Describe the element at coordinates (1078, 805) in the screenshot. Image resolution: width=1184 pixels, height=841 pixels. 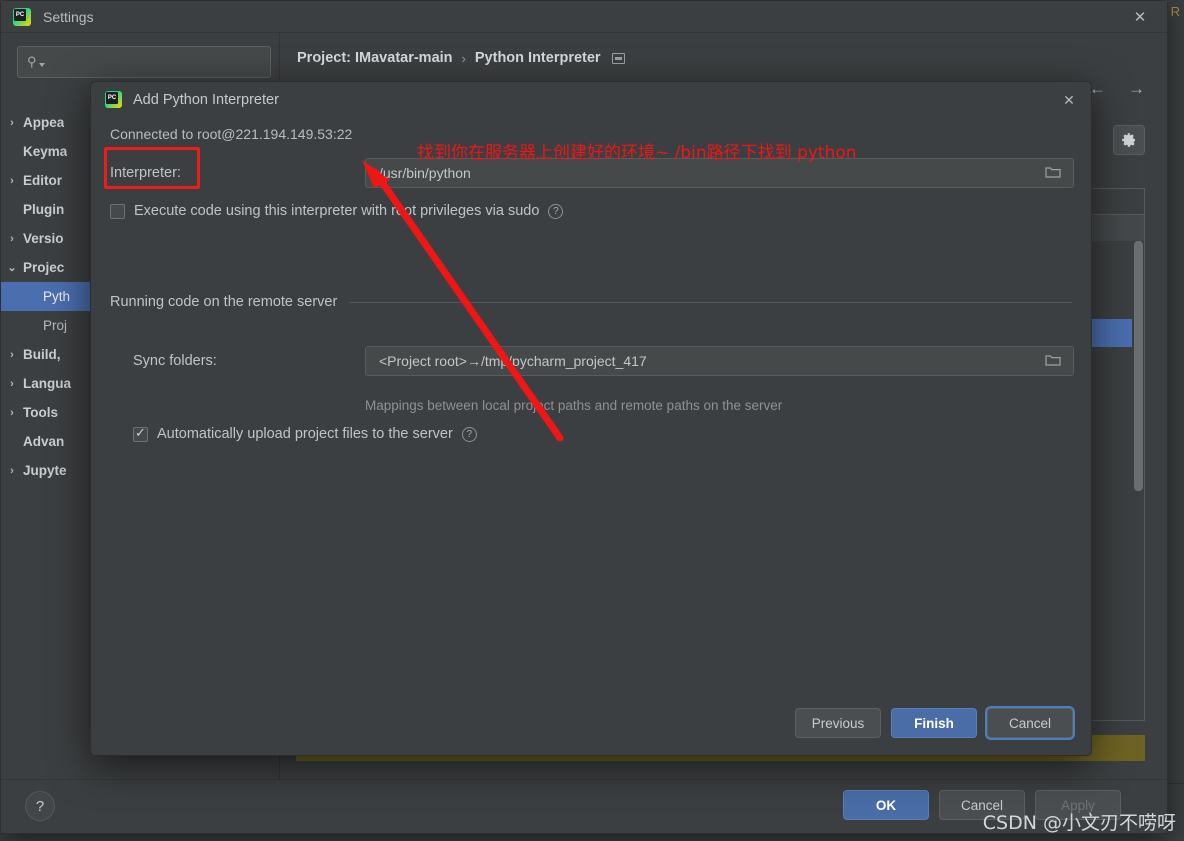
I see `apply-button: Apply` at that location.